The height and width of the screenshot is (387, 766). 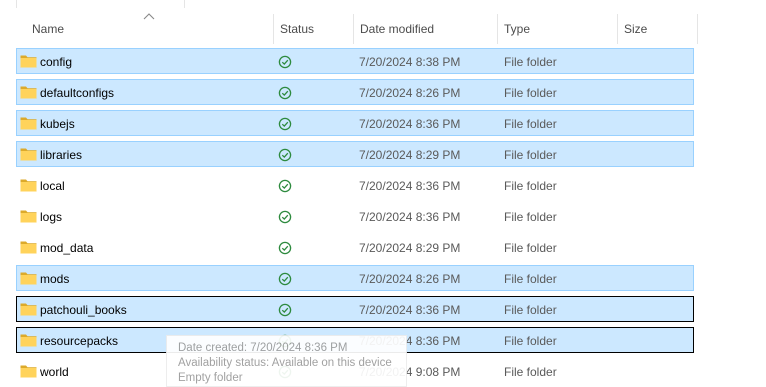 I want to click on file-name: world, so click(x=54, y=372).